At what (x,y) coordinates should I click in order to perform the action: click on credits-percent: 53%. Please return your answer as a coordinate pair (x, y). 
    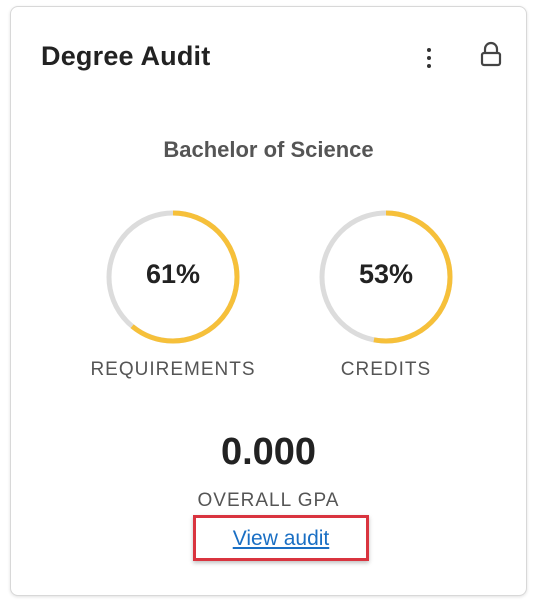
    Looking at the image, I should click on (386, 274).